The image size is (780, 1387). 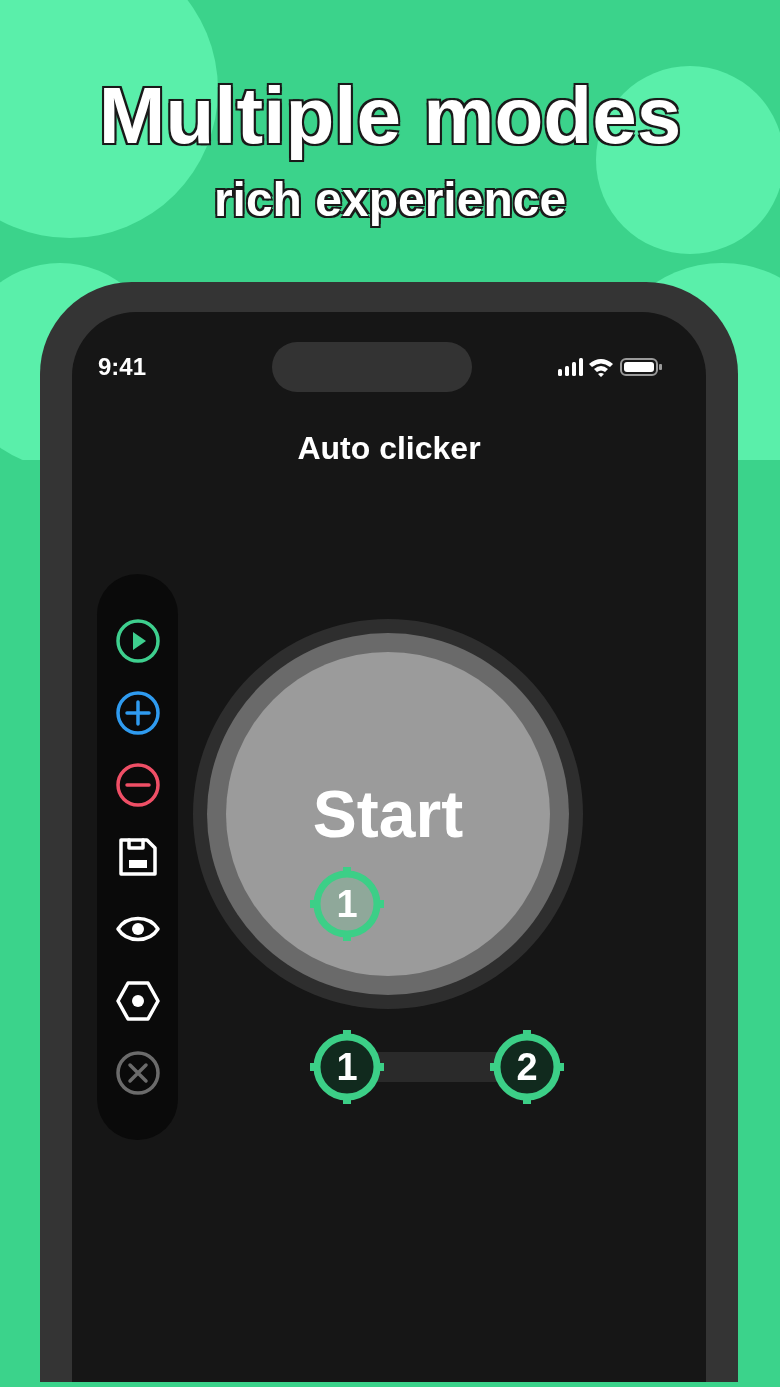 What do you see at coordinates (389, 448) in the screenshot?
I see `screen-title: Auto clicker` at bounding box center [389, 448].